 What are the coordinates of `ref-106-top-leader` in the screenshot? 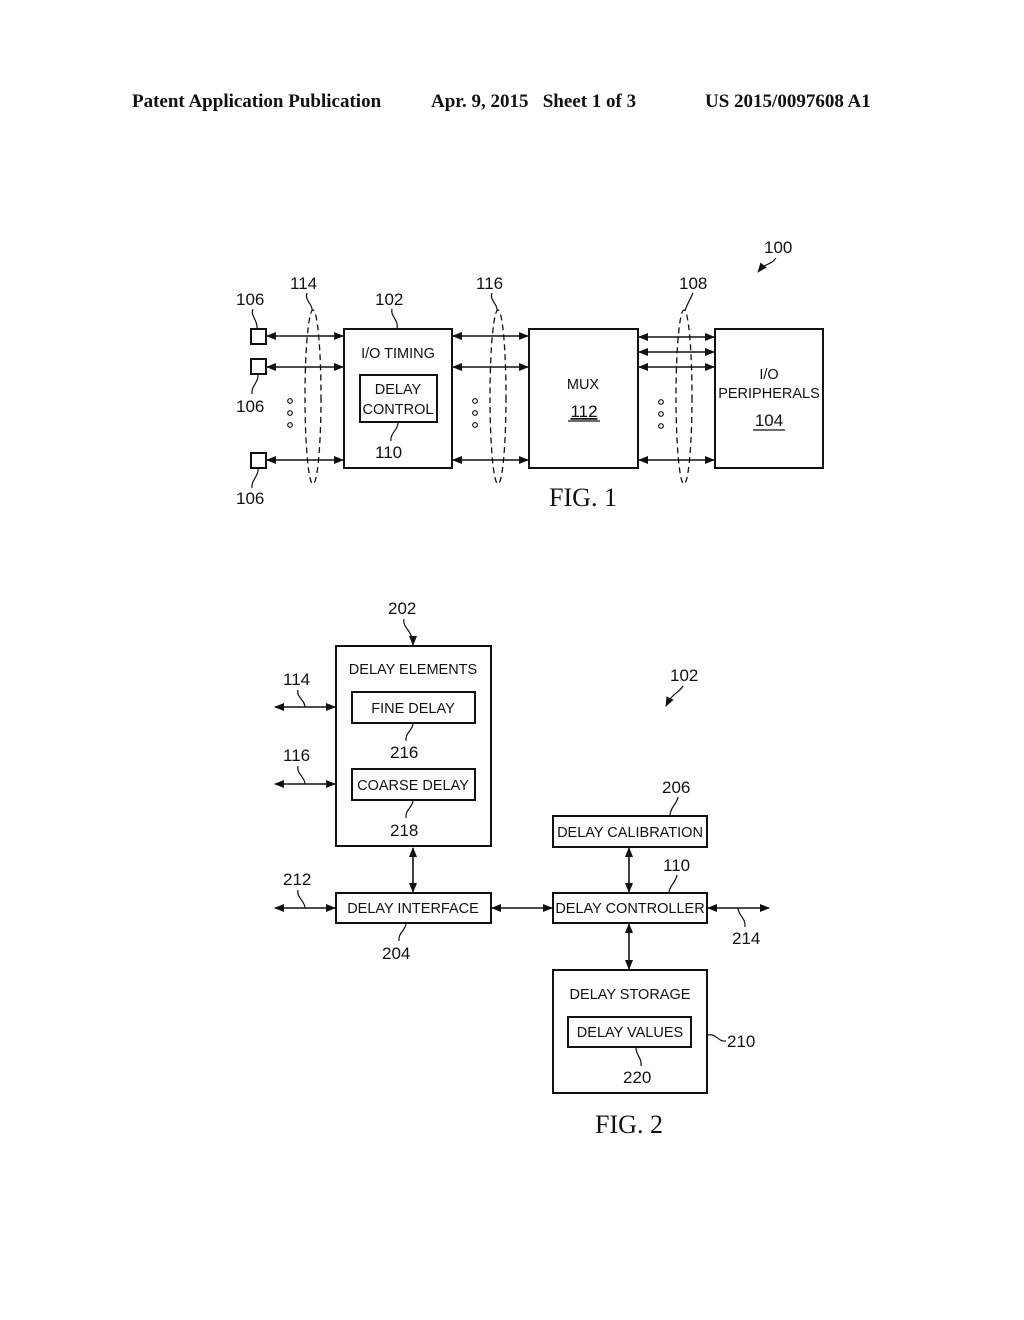 It's located at (254, 319).